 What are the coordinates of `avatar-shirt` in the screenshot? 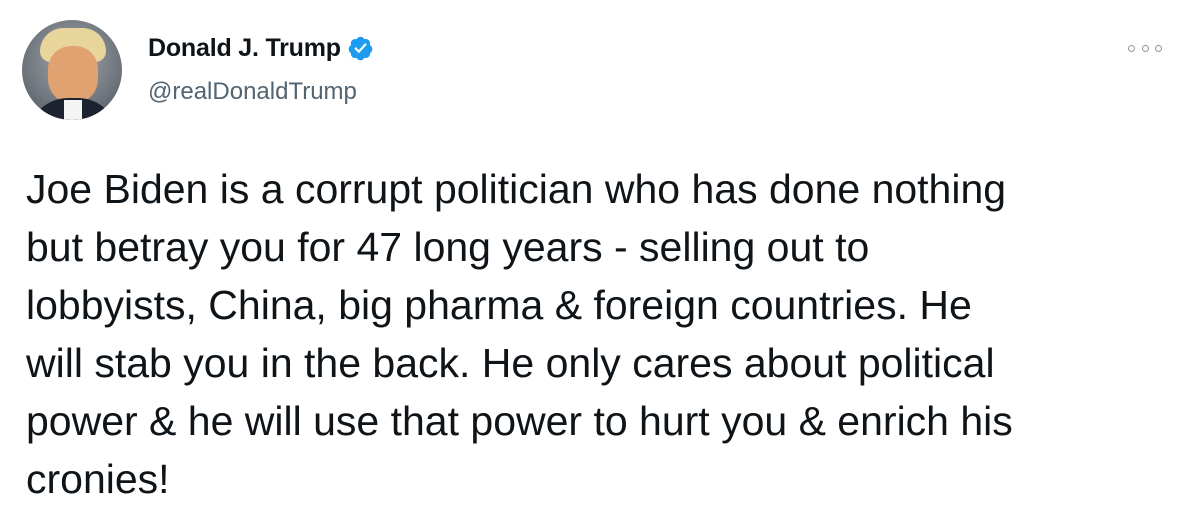 It's located at (73, 110).